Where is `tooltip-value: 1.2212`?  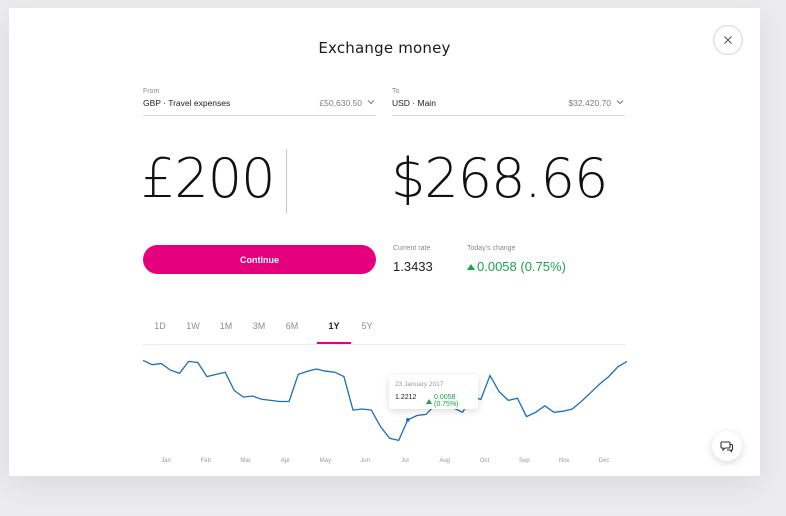 tooltip-value: 1.2212 is located at coordinates (406, 397).